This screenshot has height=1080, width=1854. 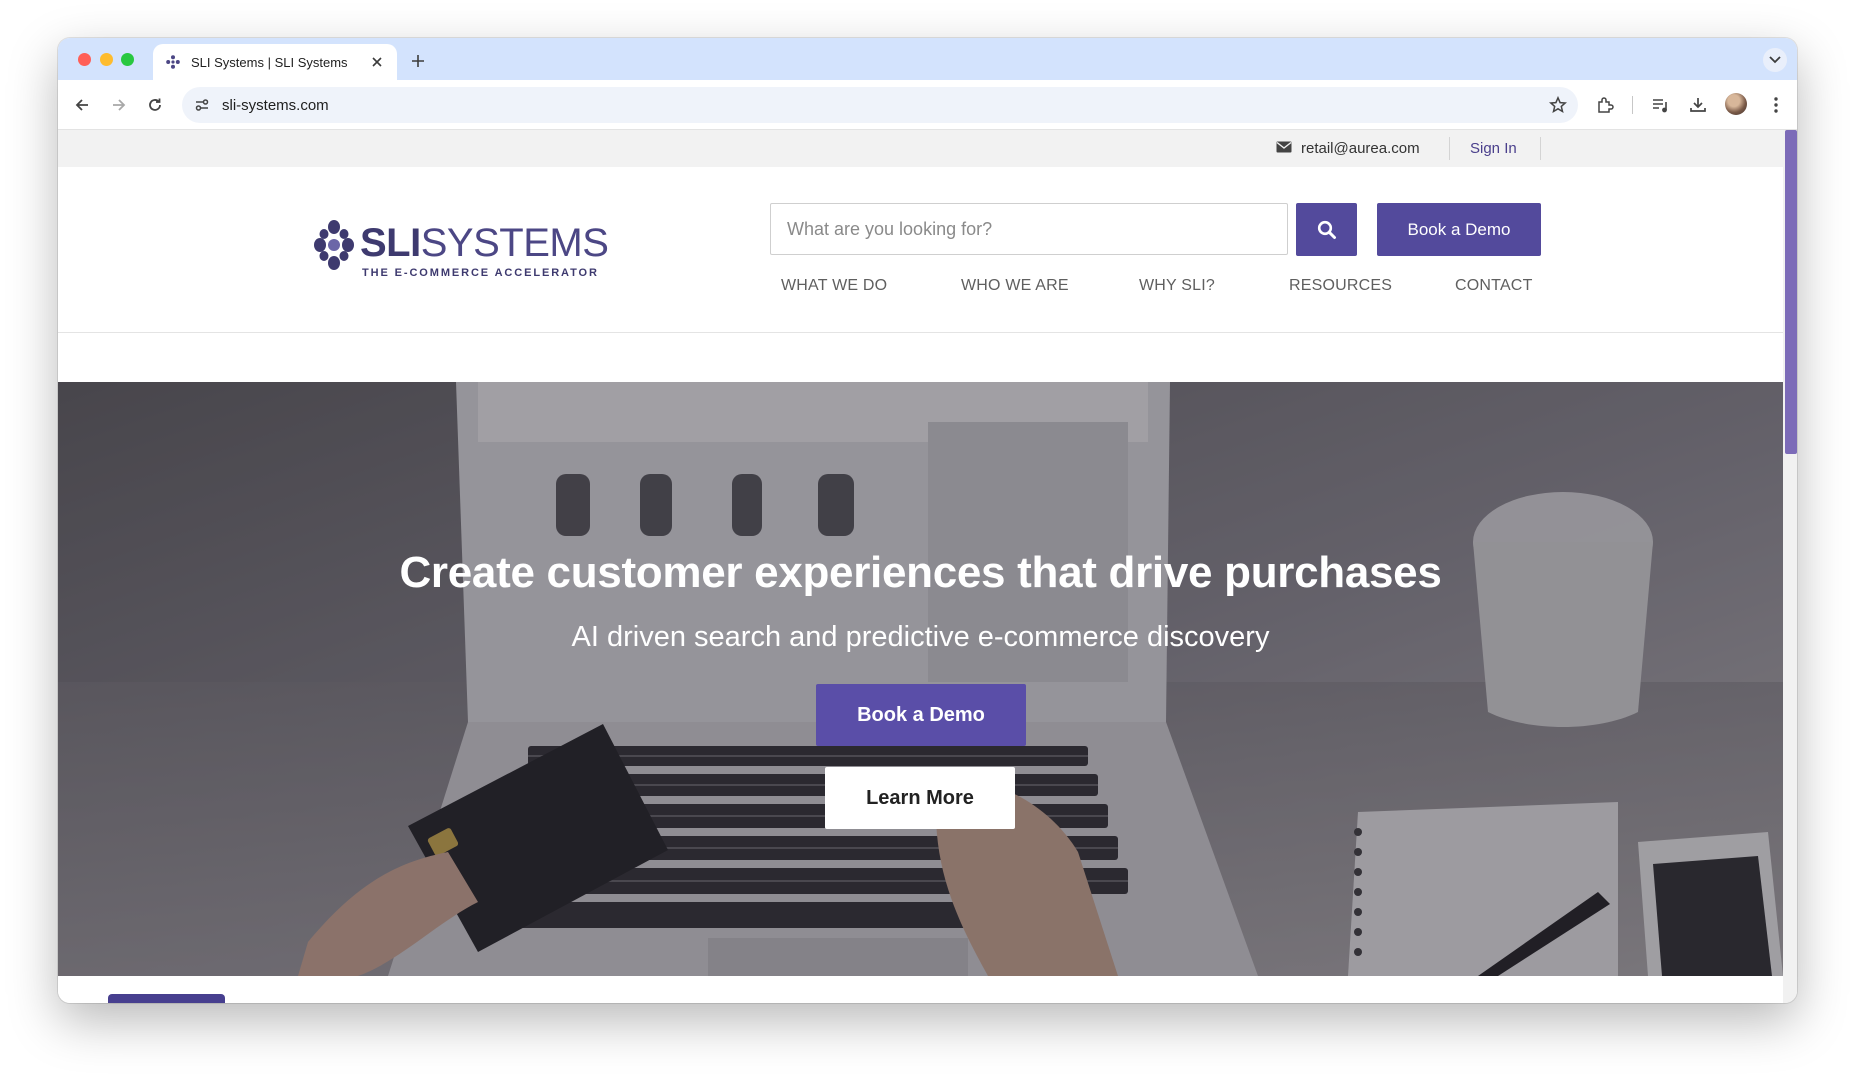 I want to click on next-section-tab, so click(x=166, y=998).